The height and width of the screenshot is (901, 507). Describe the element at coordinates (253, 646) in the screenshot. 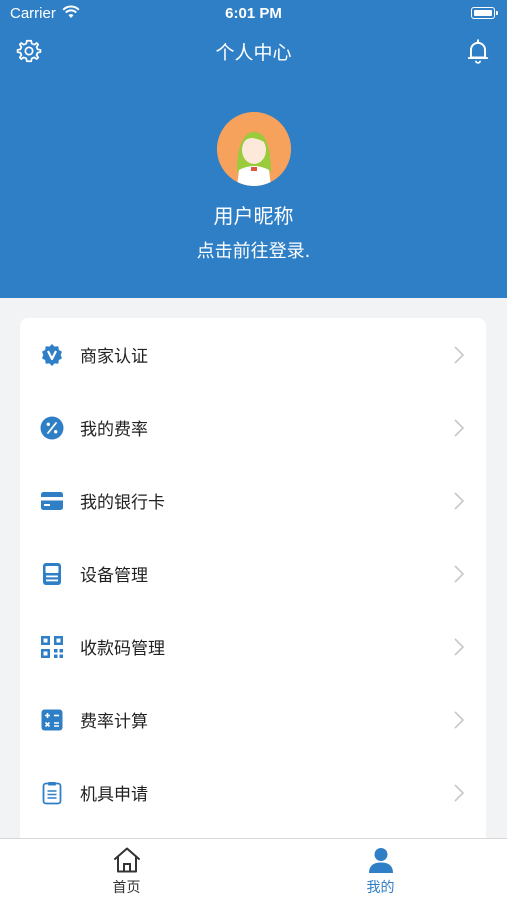

I see `menu-item-payment-code: 收款码管理` at that location.